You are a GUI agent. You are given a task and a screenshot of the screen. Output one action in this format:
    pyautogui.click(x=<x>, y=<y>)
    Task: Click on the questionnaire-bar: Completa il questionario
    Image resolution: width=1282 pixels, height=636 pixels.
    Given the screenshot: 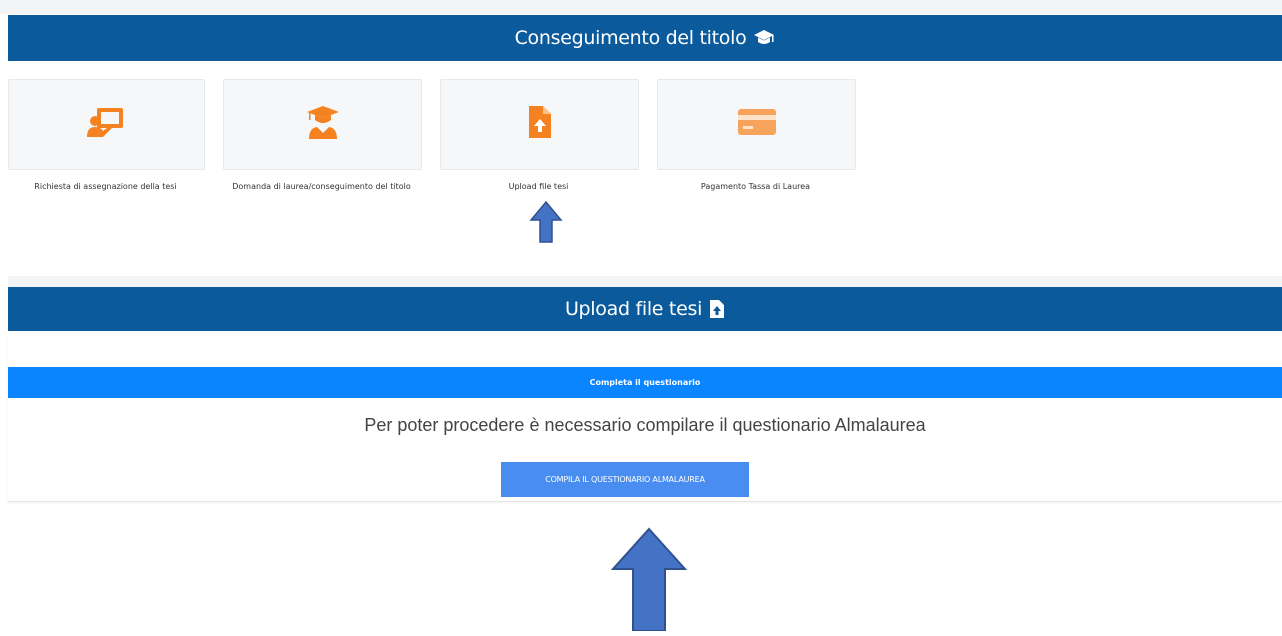 What is the action you would take?
    pyautogui.click(x=645, y=382)
    